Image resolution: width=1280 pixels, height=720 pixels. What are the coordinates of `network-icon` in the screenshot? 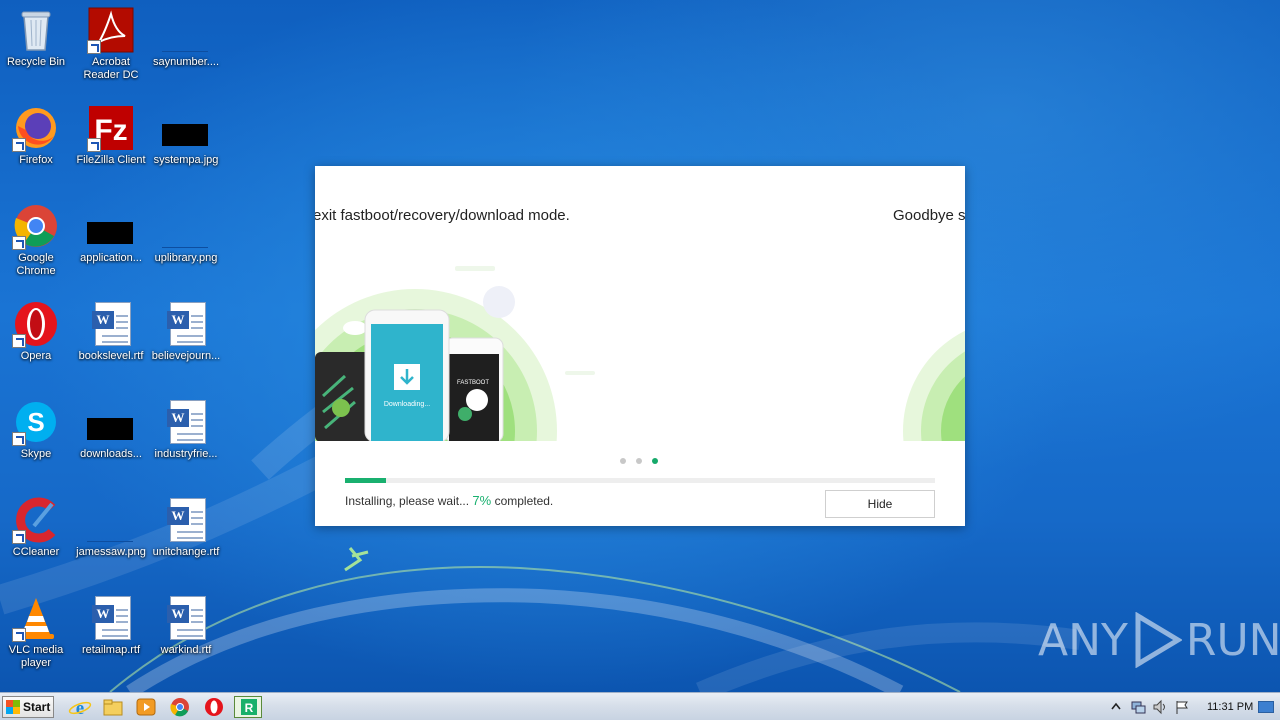 It's located at (1138, 707).